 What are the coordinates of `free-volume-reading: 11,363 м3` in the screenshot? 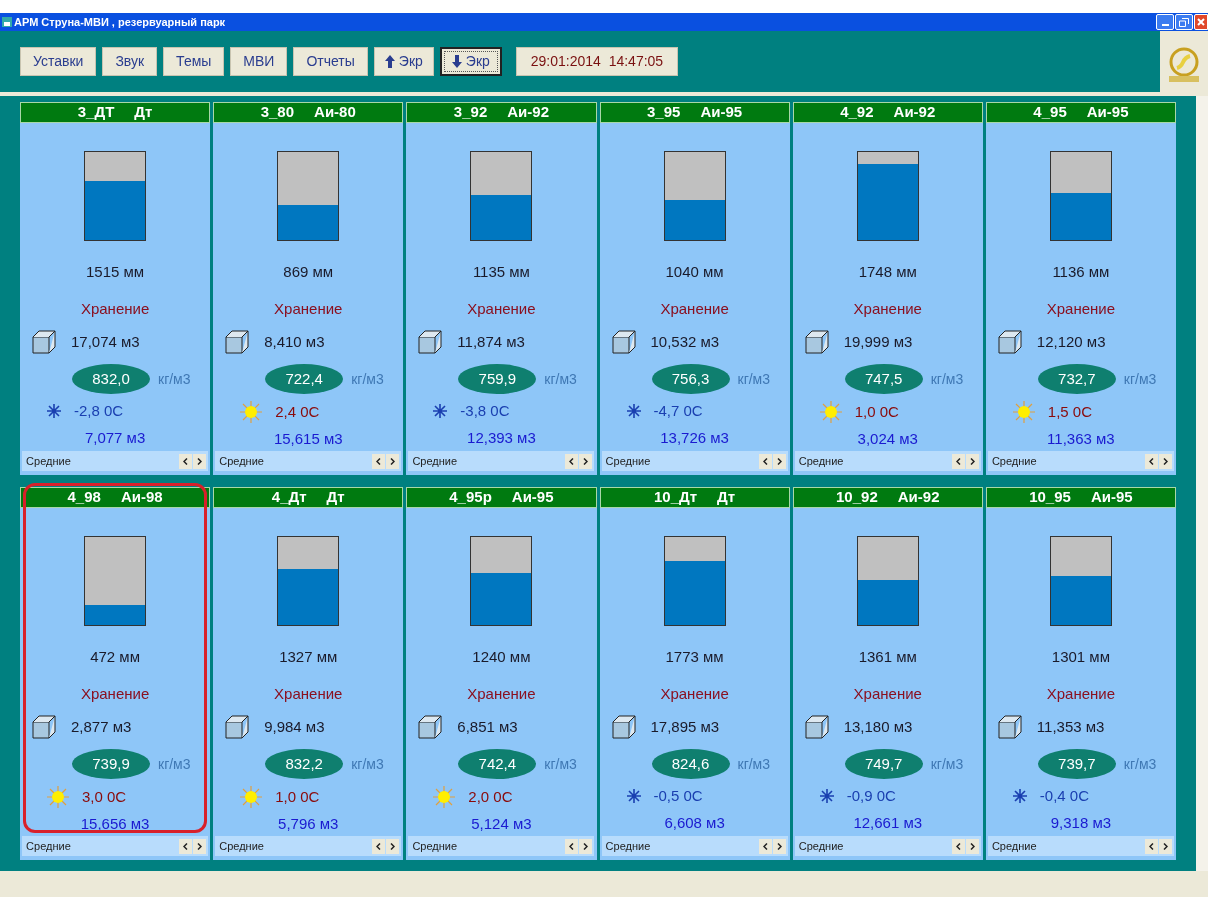 It's located at (1081, 439).